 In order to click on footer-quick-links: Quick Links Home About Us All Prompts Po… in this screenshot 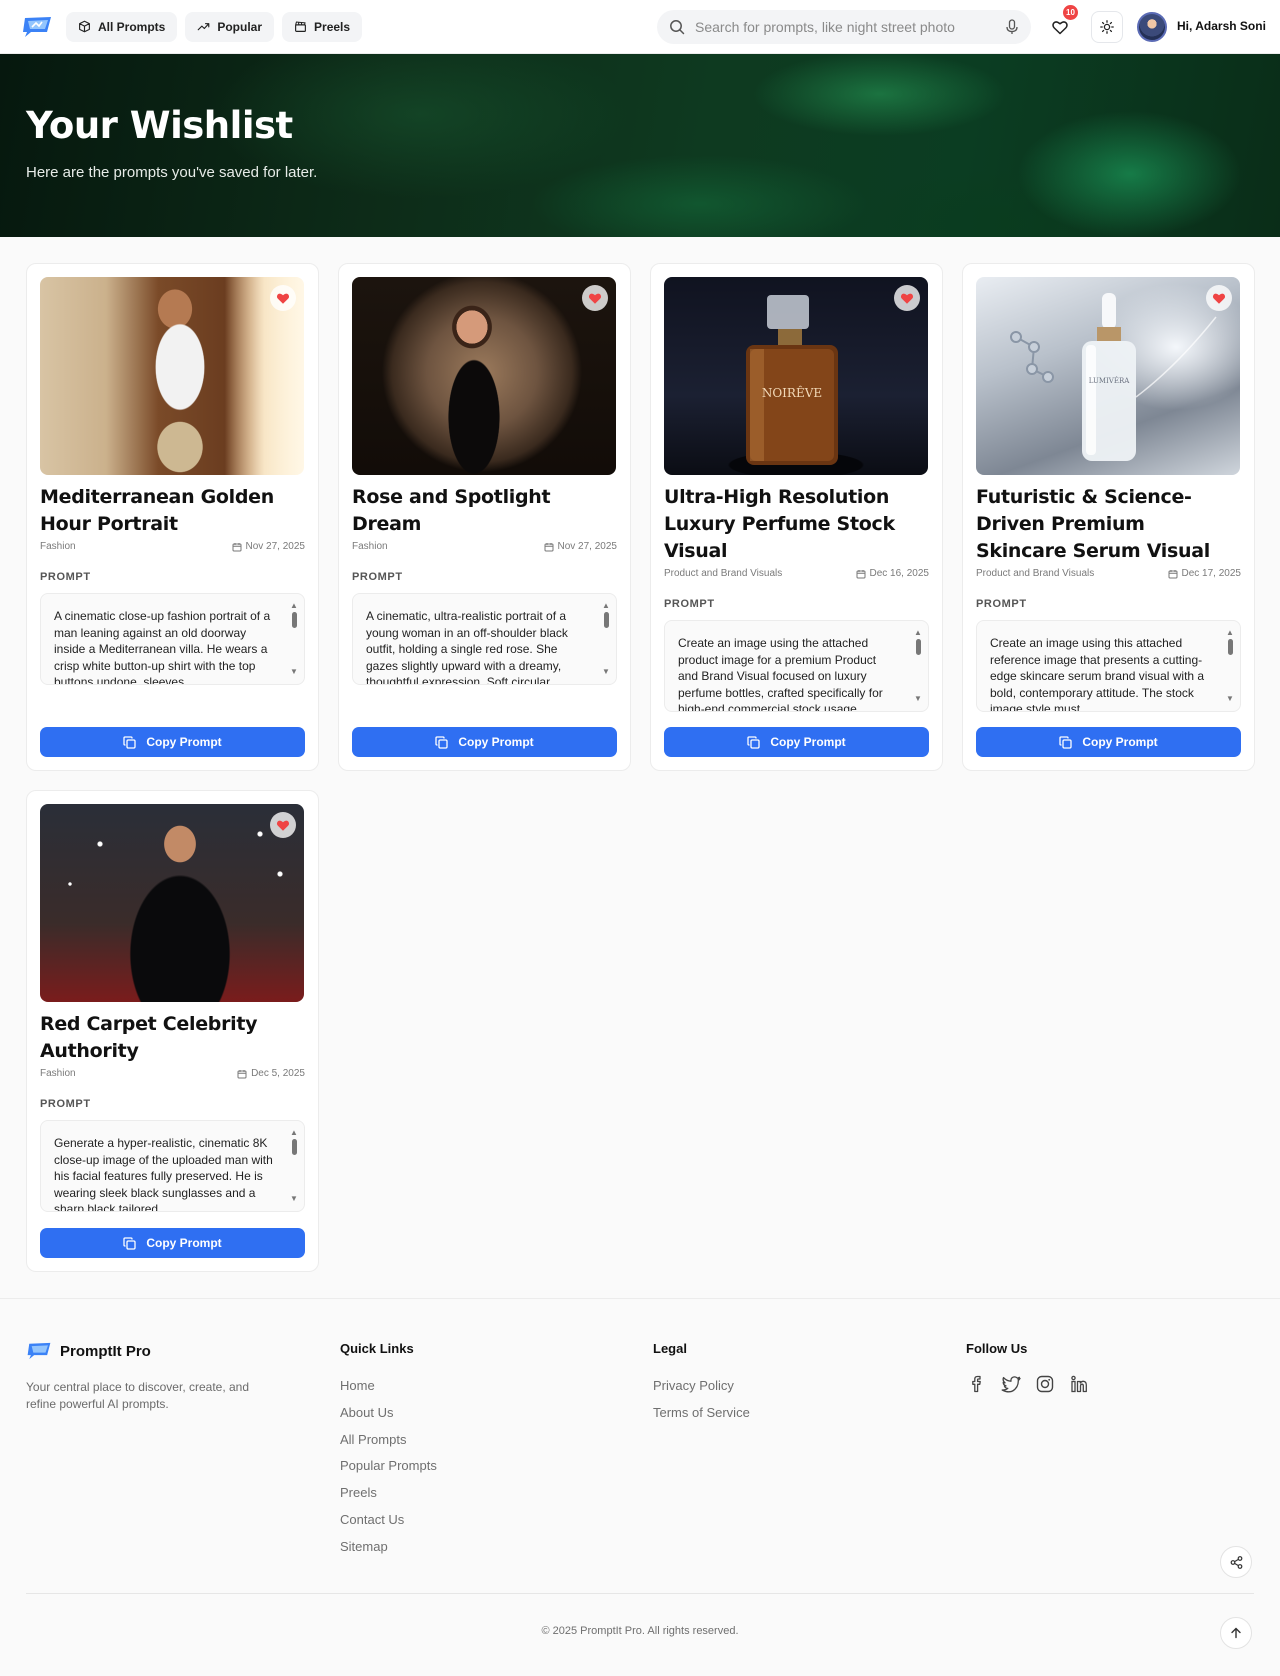, I will do `click(388, 1451)`.